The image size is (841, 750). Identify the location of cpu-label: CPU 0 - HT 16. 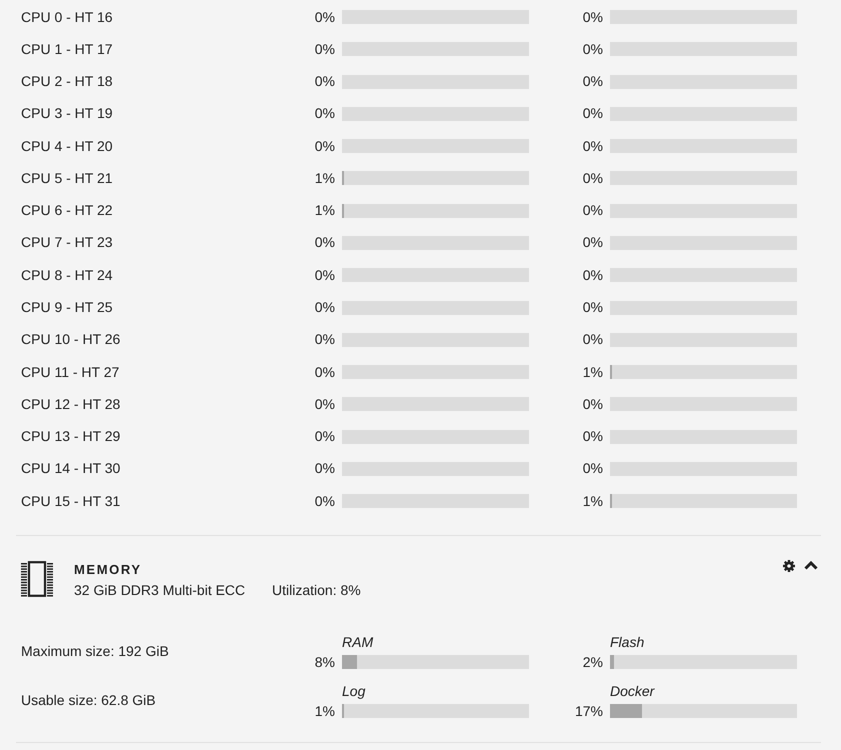
(67, 17).